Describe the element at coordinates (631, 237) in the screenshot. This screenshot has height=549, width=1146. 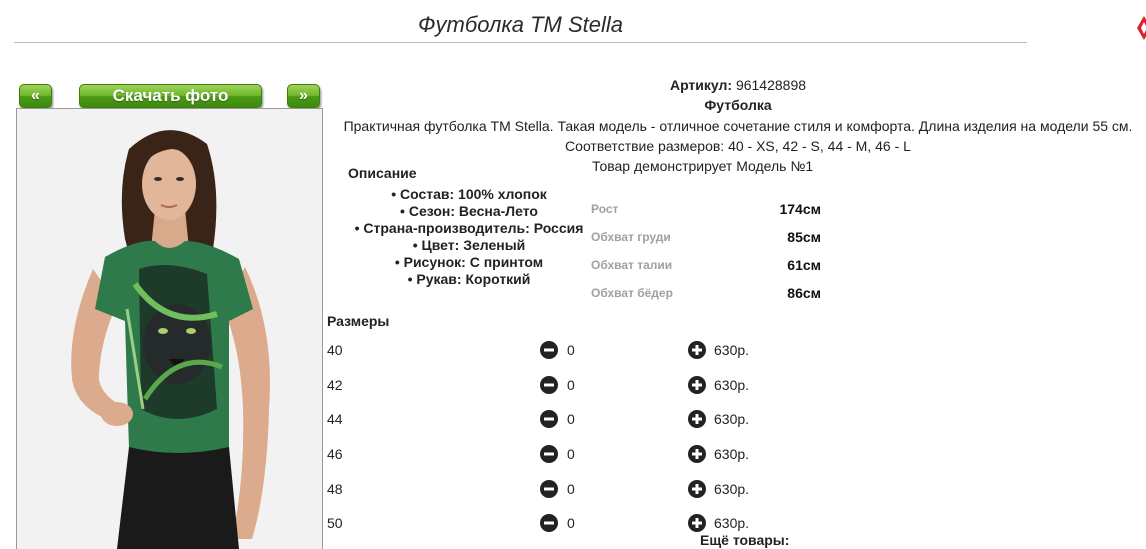
I see `measurement-label: Обхват груди` at that location.